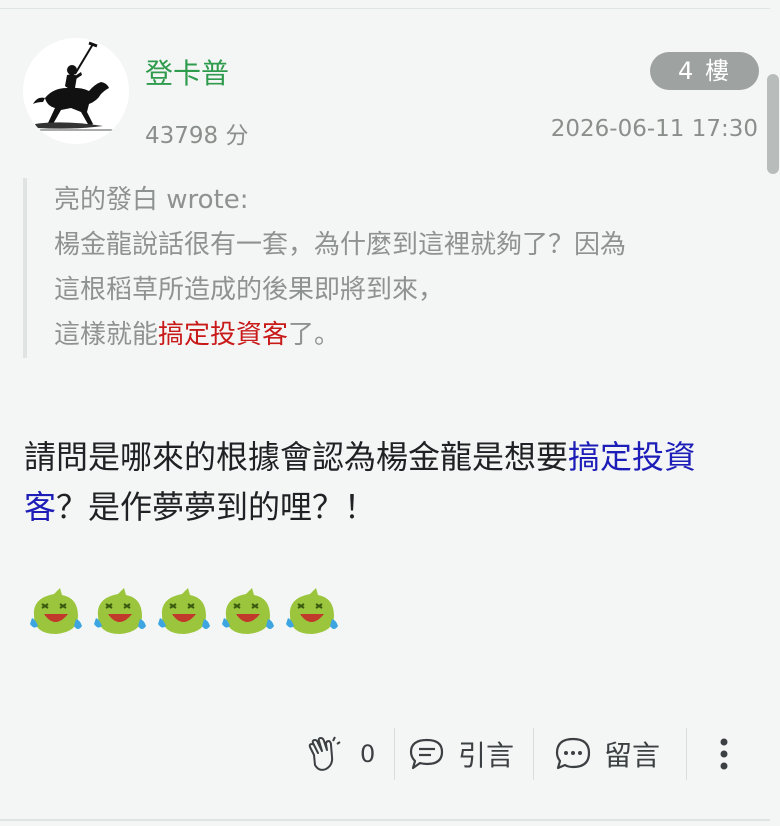 The height and width of the screenshot is (826, 780). Describe the element at coordinates (486, 755) in the screenshot. I see `quote-label: 引言` at that location.